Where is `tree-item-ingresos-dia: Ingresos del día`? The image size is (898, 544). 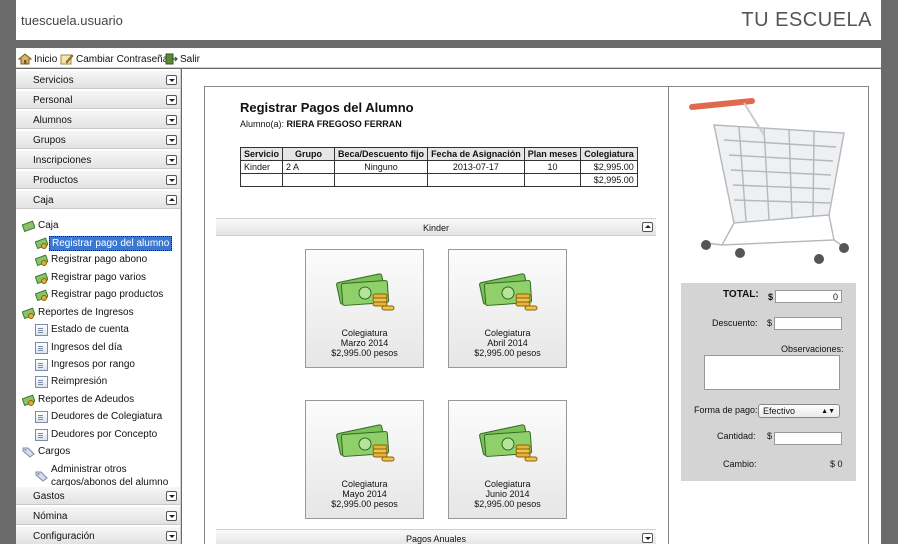
tree-item-ingresos-dia: Ingresos del día is located at coordinates (78, 348).